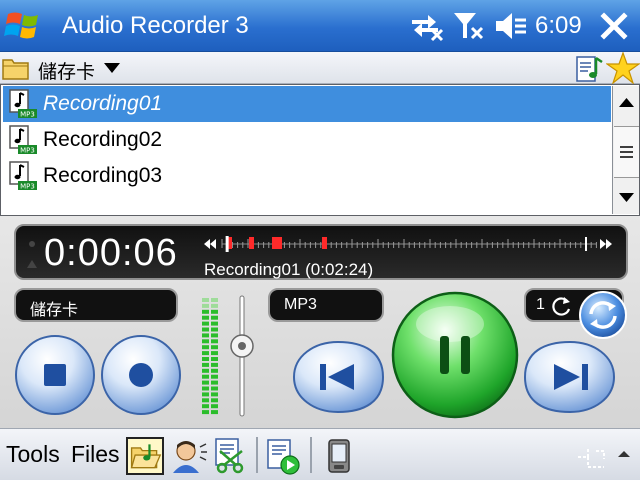 The image size is (640, 480). What do you see at coordinates (103, 175) in the screenshot?
I see `list-item-label: Recording03` at bounding box center [103, 175].